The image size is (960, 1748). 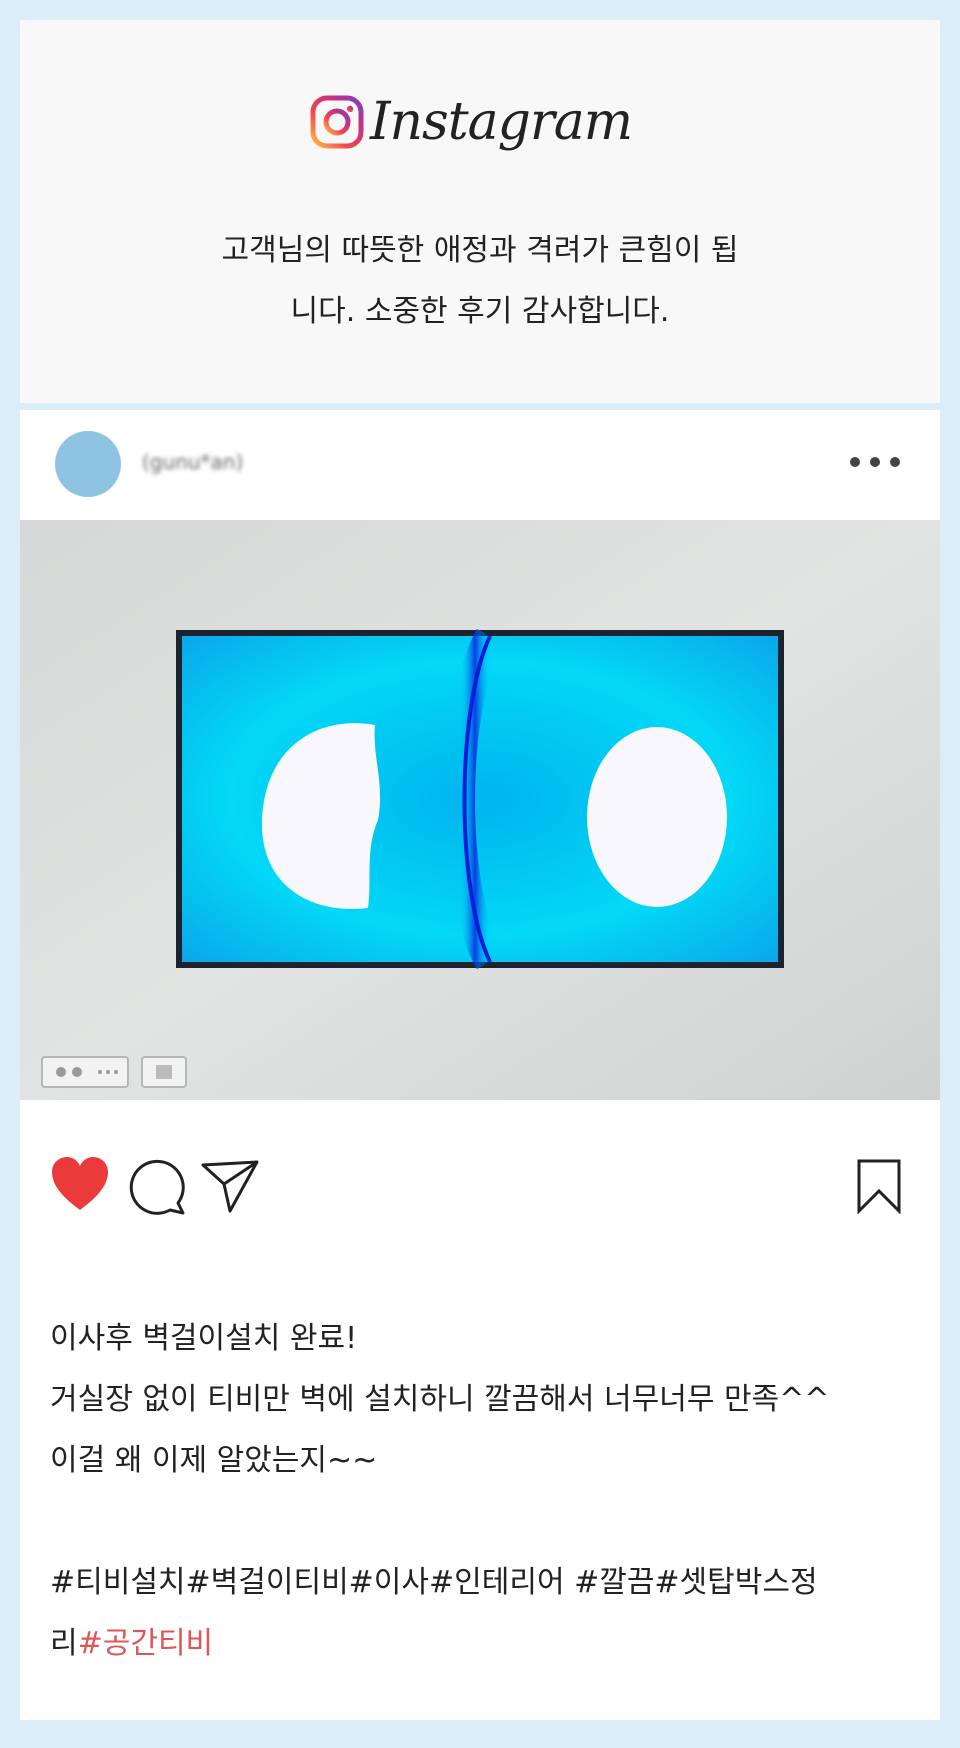 I want to click on hashtags-line-1: #티비설치#벽걸이티비#이사#인테리어 #깔끔#셋탑박스정, so click(x=485, y=1582).